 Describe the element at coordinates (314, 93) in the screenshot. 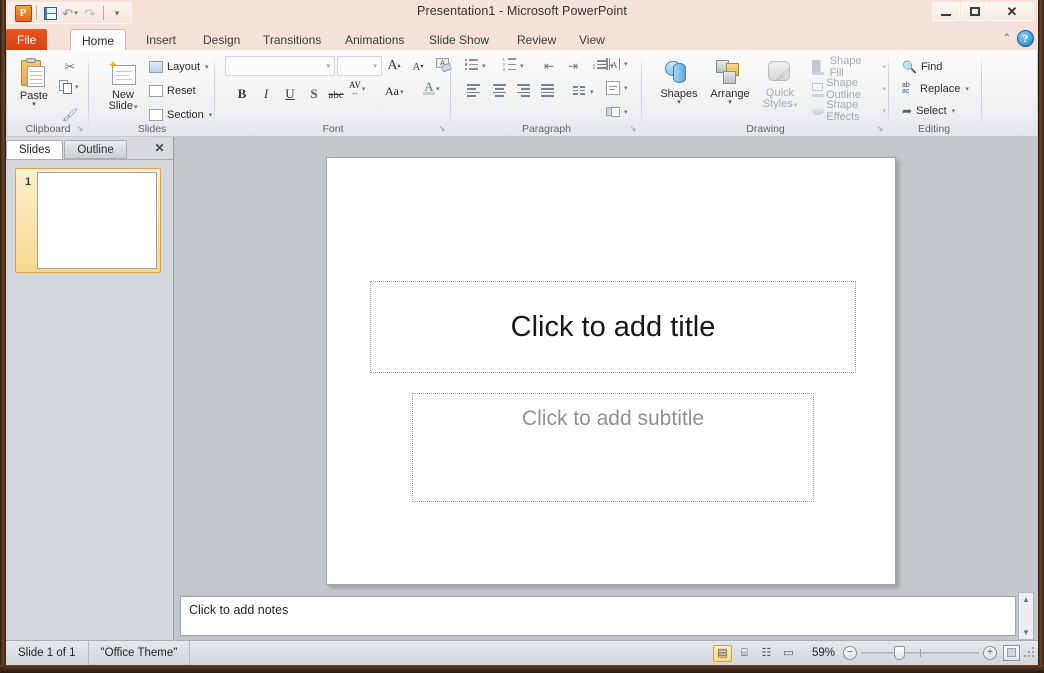

I see `text-shadow-button: S` at that location.